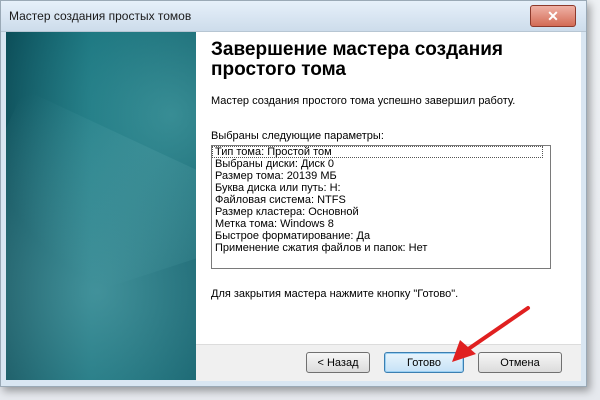 This screenshot has width=600, height=400. I want to click on button-bar: < Назад Готово Отмена, so click(388, 362).